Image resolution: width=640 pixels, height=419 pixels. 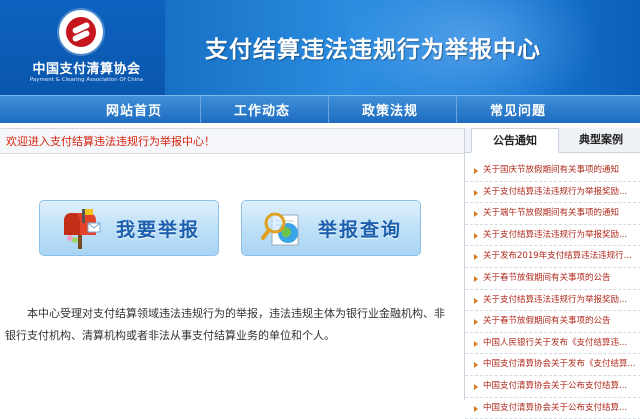 I want to click on list-item: 关于端午节放假期间有关事项的通知, so click(x=552, y=214).